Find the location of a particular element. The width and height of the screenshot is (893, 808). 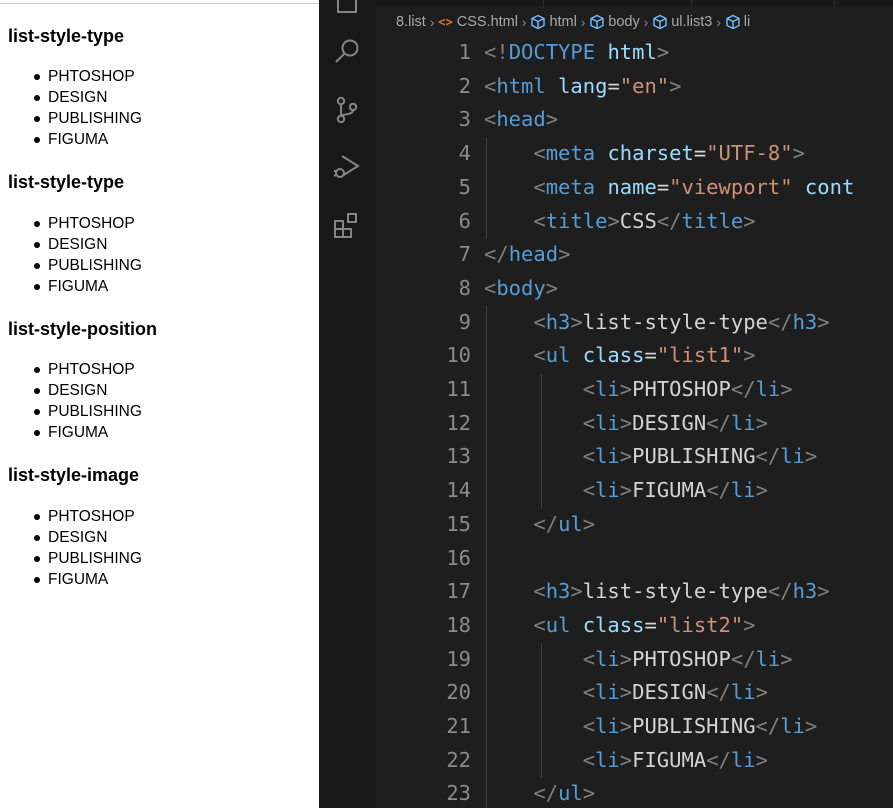

line-number: 4 is located at coordinates (464, 153).